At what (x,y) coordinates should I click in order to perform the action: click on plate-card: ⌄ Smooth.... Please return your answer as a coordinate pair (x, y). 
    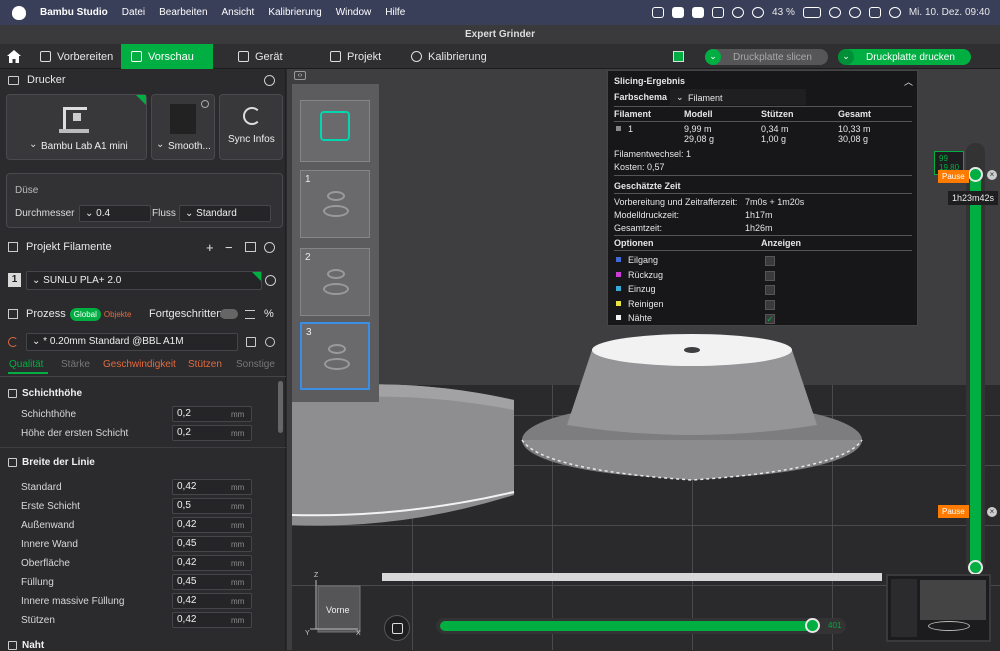
    Looking at the image, I should click on (183, 127).